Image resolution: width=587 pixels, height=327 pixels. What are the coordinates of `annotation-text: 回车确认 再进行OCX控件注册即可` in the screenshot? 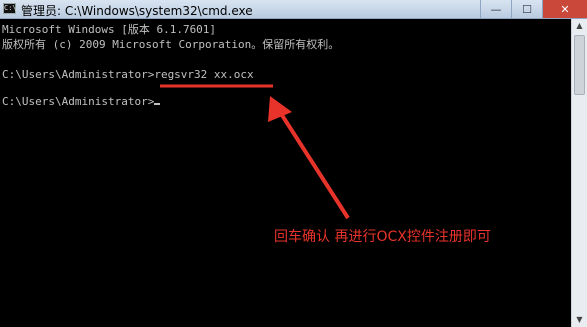 It's located at (382, 237).